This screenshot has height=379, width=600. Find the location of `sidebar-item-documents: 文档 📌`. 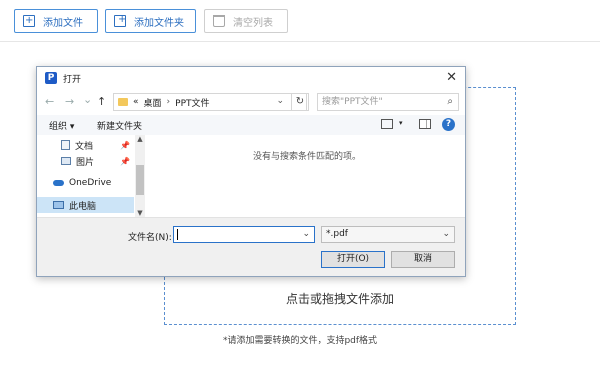

sidebar-item-documents: 文档 📌 is located at coordinates (85, 145).